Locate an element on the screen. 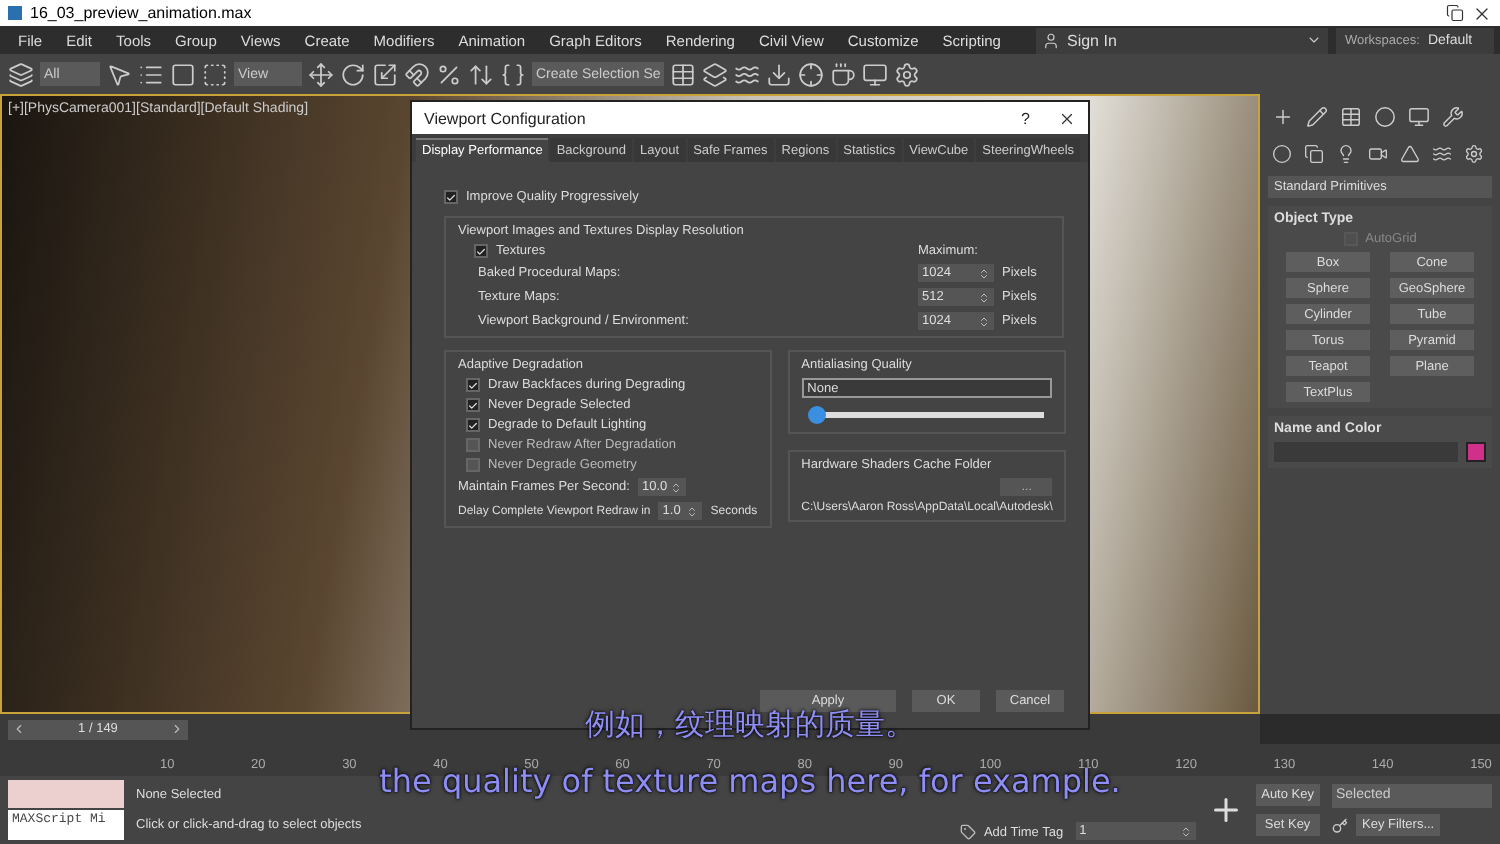 This screenshot has height=844, width=1500. braces-icon is located at coordinates (513, 74).